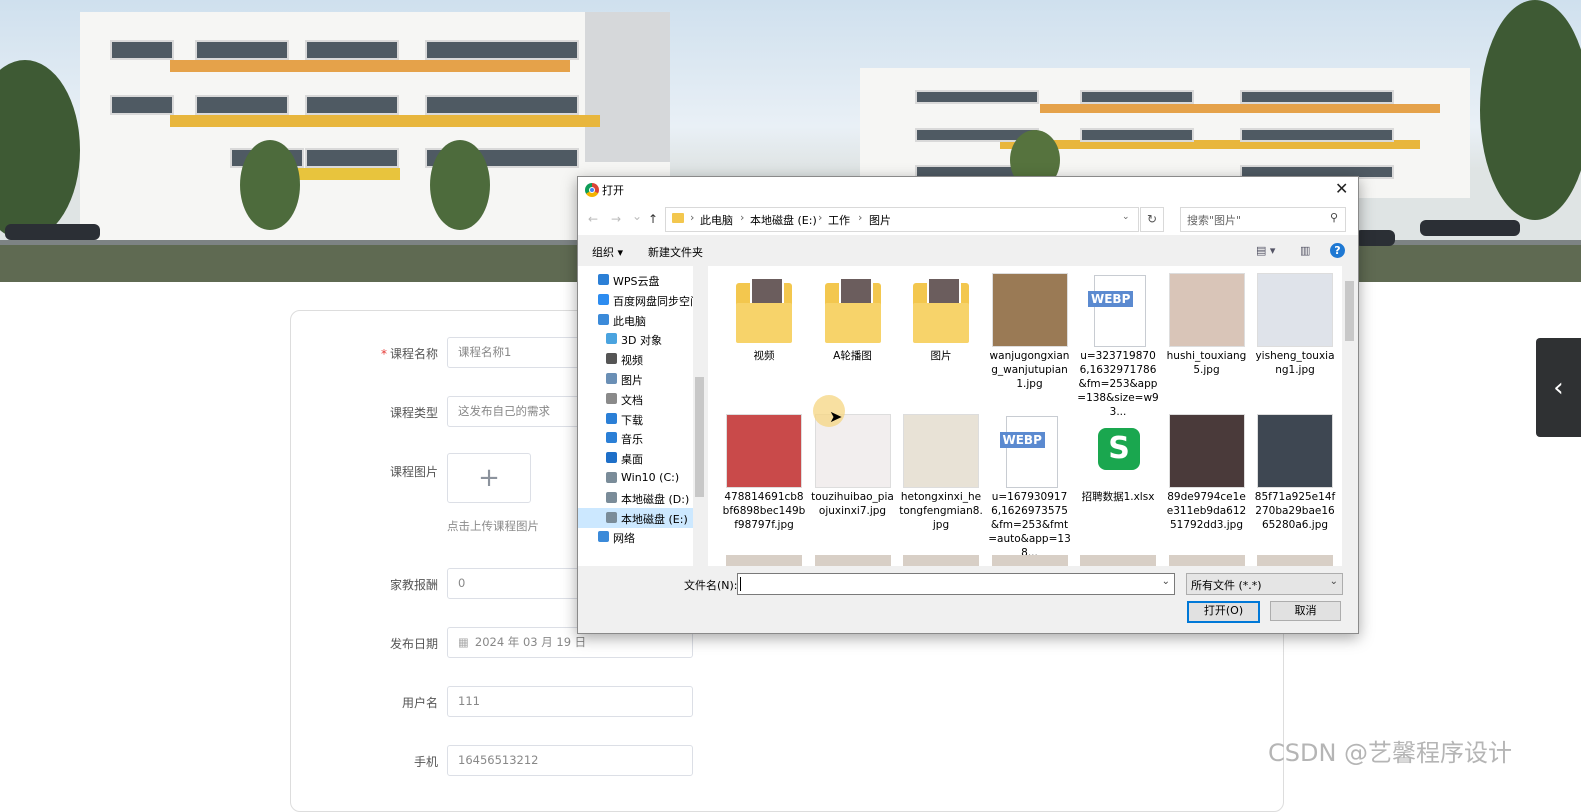 This screenshot has height=812, width=1581. What do you see at coordinates (1029, 370) in the screenshot?
I see `file-name: wanjugongxiang_wanjutupian1.jpg` at bounding box center [1029, 370].